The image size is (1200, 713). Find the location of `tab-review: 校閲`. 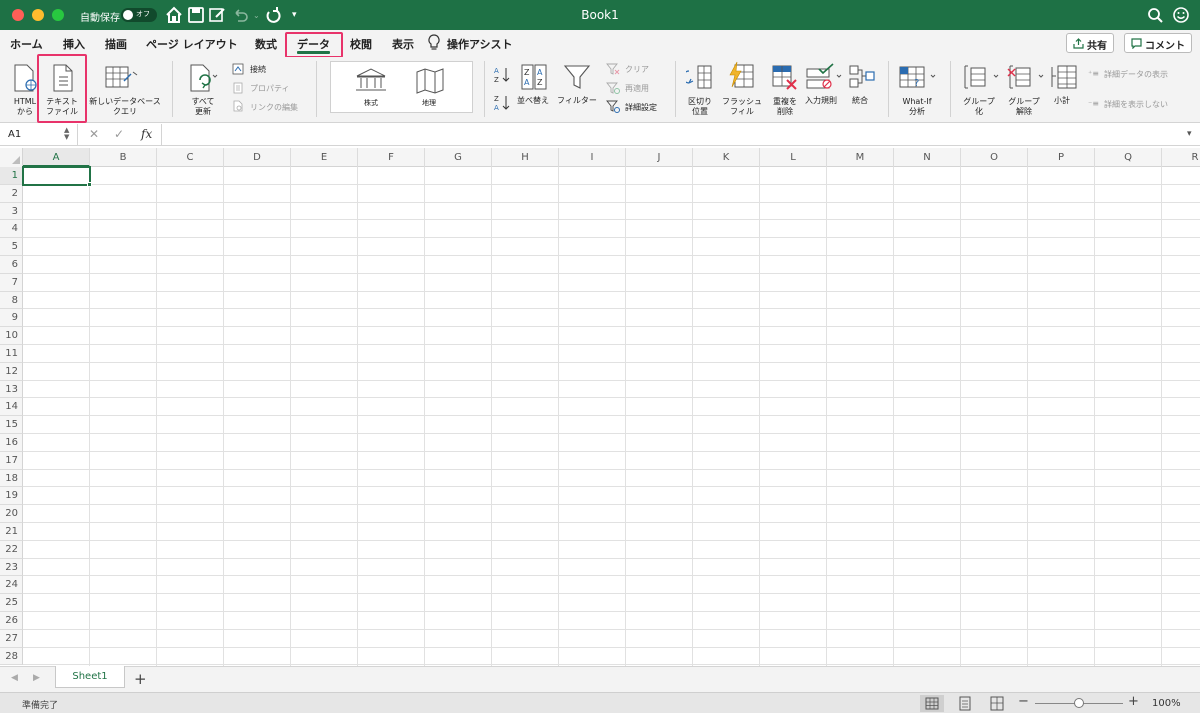

tab-review: 校閲 is located at coordinates (361, 44).